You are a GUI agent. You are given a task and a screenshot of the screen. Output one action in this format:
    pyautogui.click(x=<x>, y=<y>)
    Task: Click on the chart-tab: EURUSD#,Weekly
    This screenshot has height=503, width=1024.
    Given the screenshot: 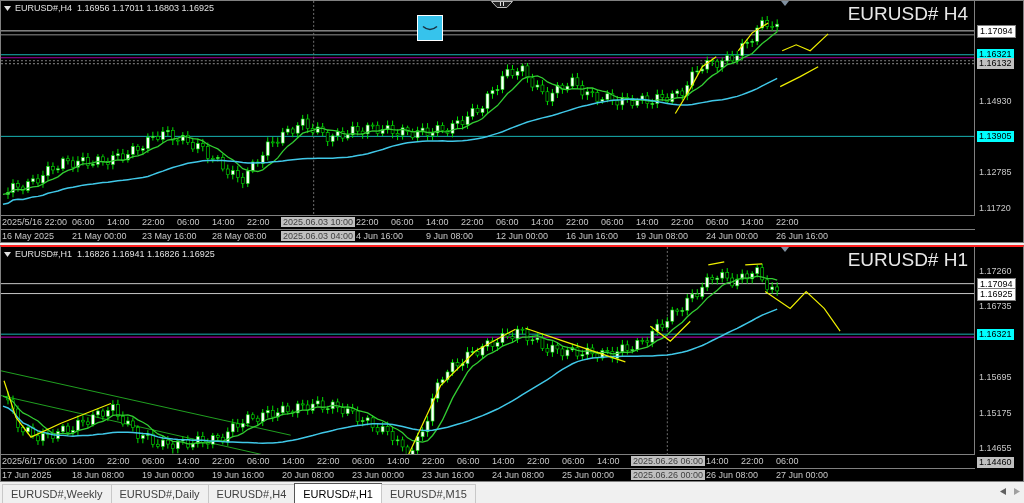 What is the action you would take?
    pyautogui.click(x=57, y=493)
    